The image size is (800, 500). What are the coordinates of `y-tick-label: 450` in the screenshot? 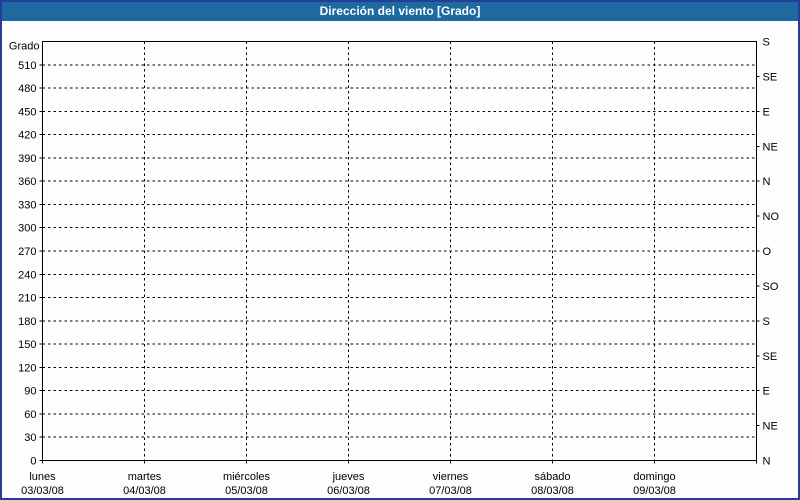 It's located at (27, 112).